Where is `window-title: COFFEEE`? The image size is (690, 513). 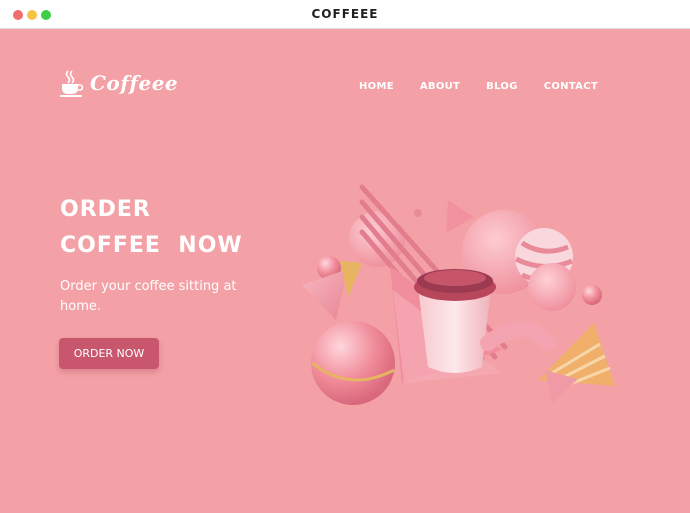
window-title: COFFEEE is located at coordinates (345, 14).